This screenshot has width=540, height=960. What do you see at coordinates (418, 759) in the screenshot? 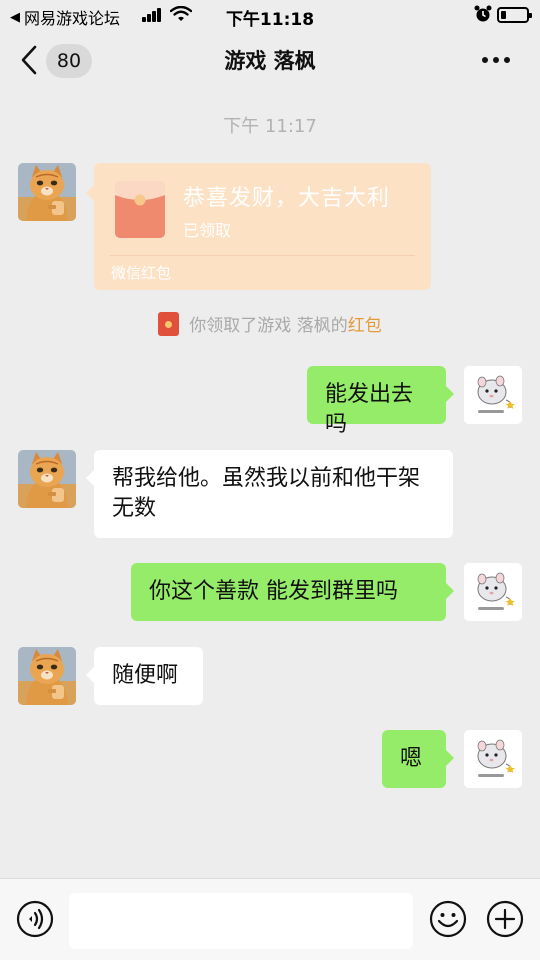
I see `outgoing-message-bubble: 嗯` at bounding box center [418, 759].